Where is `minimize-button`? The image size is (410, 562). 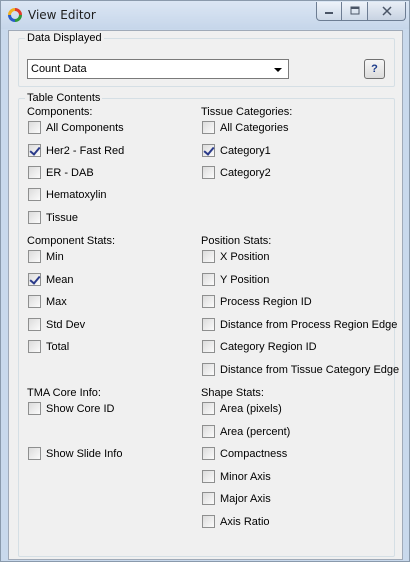
minimize-button is located at coordinates (329, 11).